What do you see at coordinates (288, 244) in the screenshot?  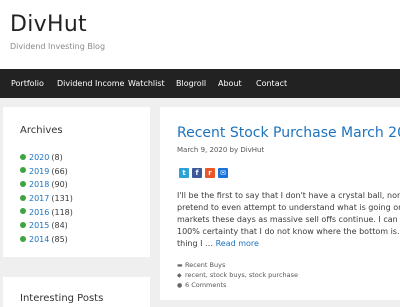 I see `excerpt-line-last: thing I … Read more` at bounding box center [288, 244].